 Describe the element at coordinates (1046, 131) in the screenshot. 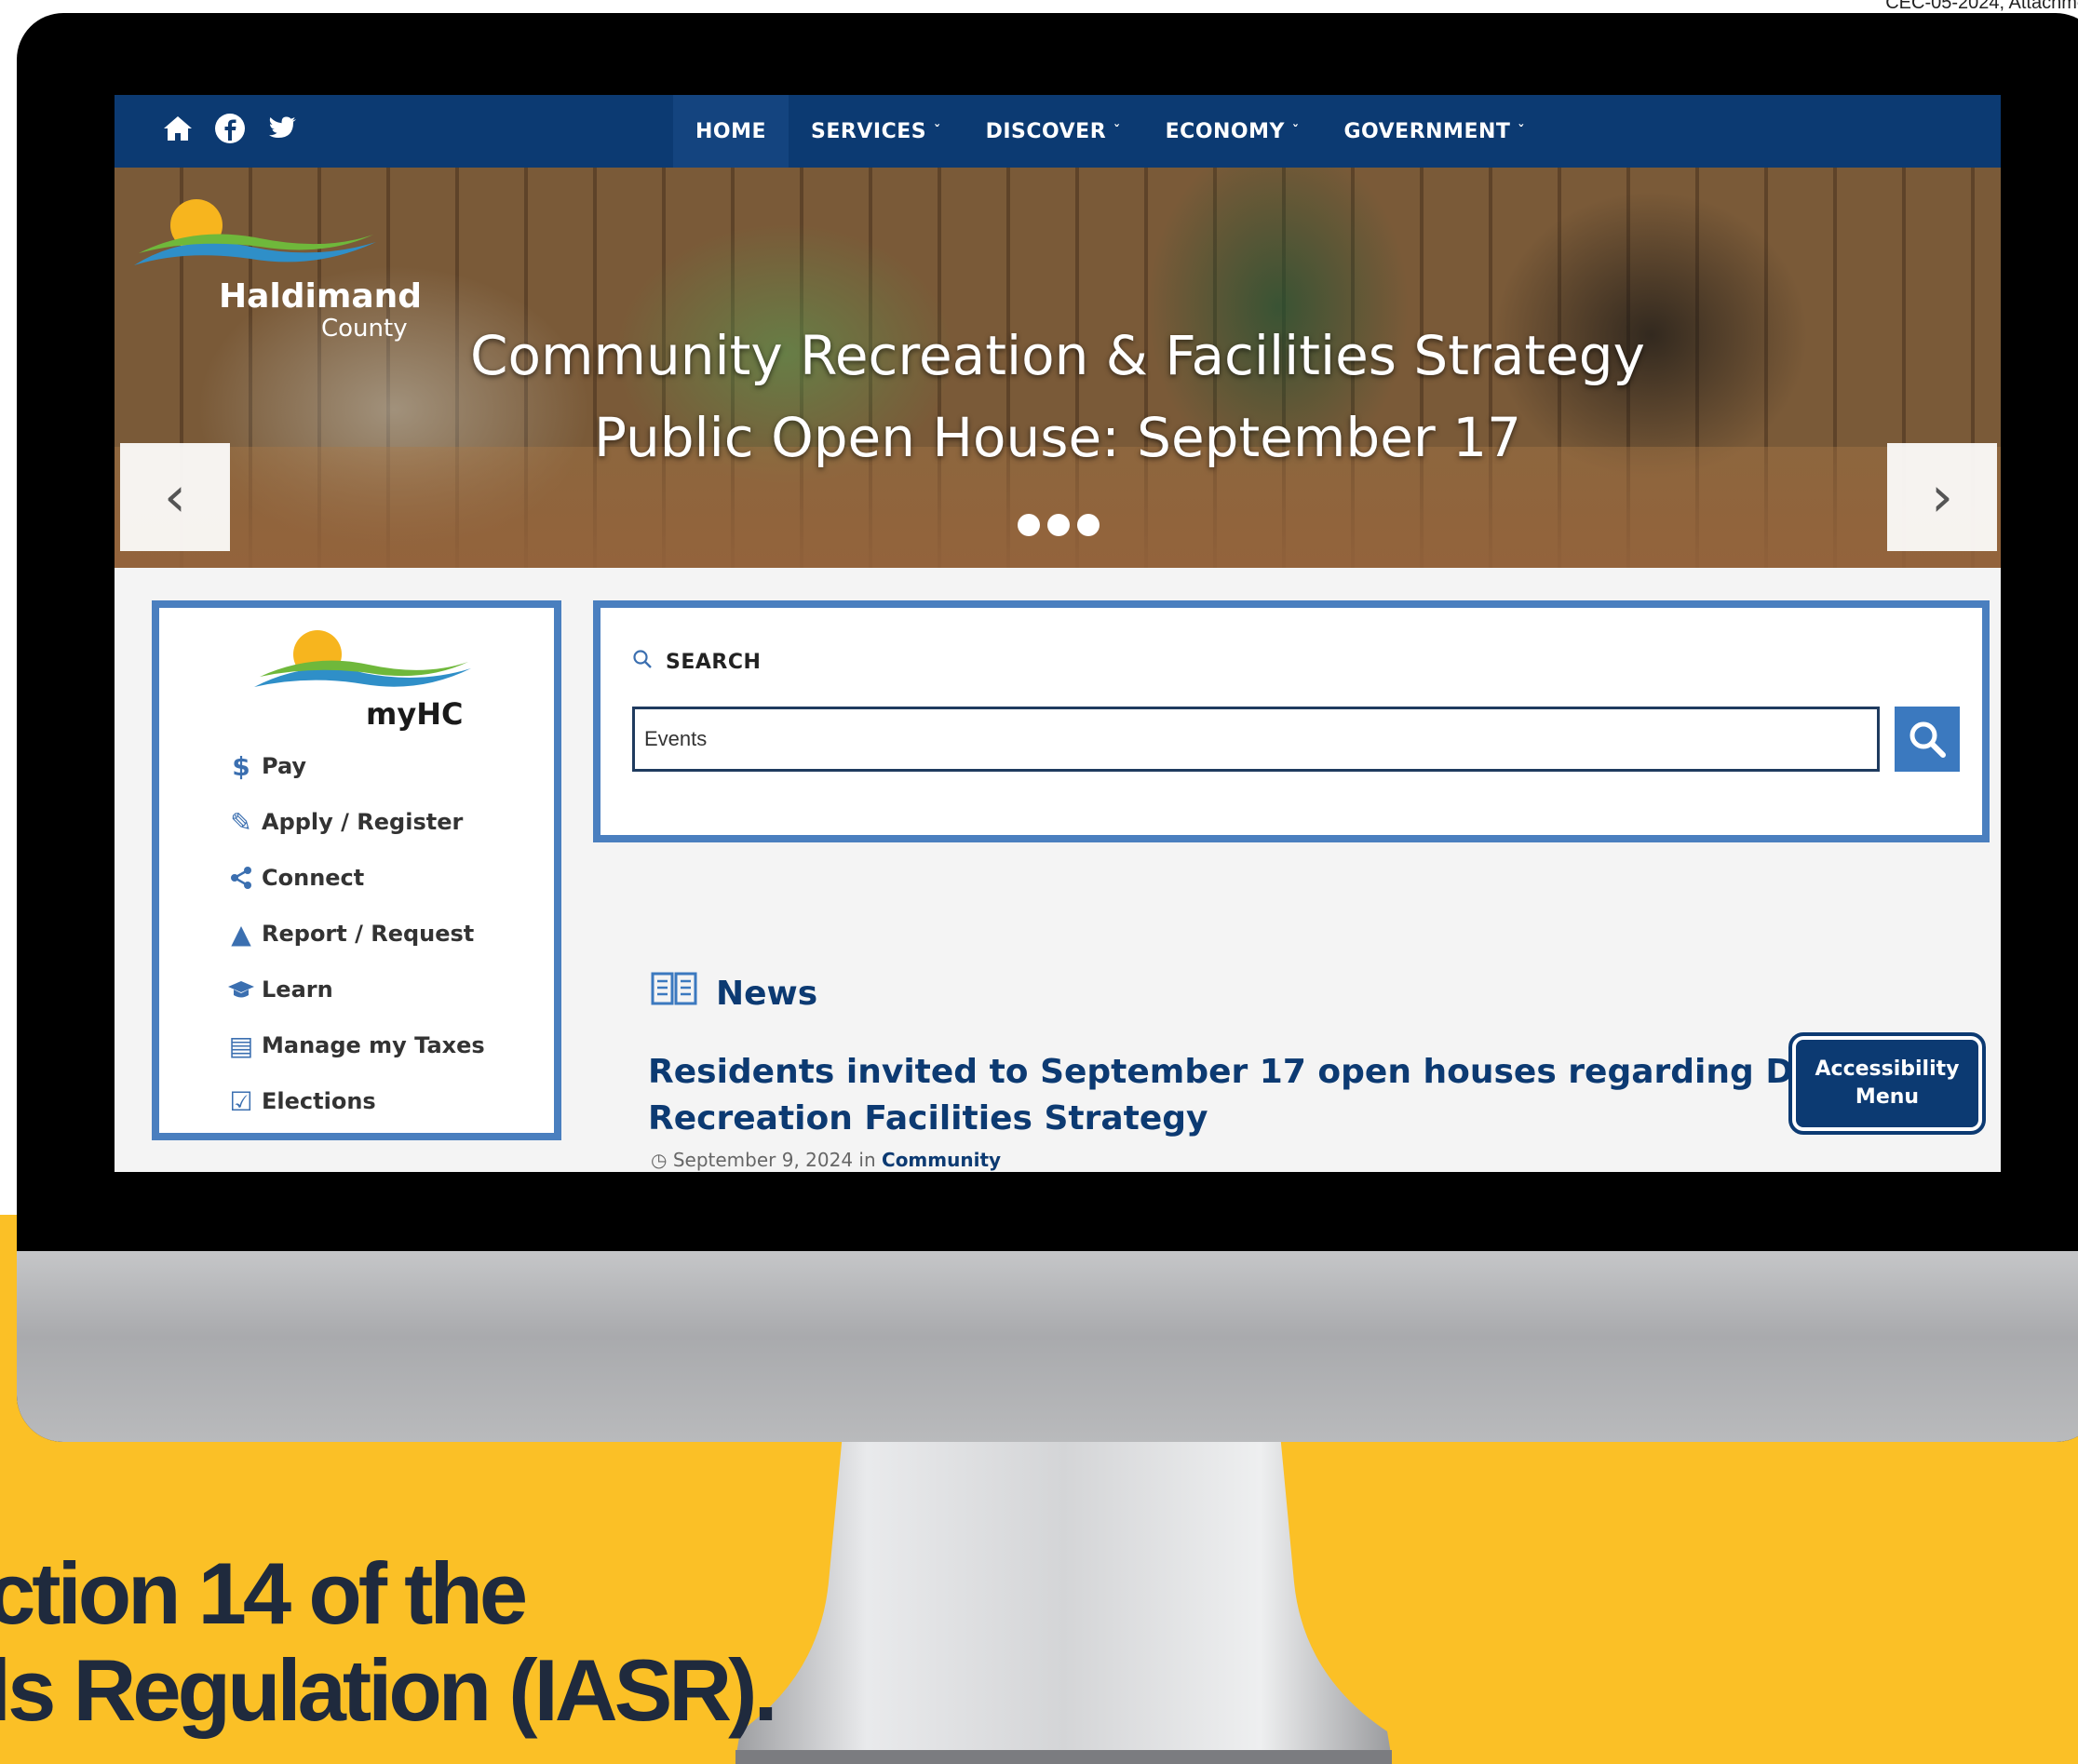

I see `menu-discover-label: DISCOVER` at that location.